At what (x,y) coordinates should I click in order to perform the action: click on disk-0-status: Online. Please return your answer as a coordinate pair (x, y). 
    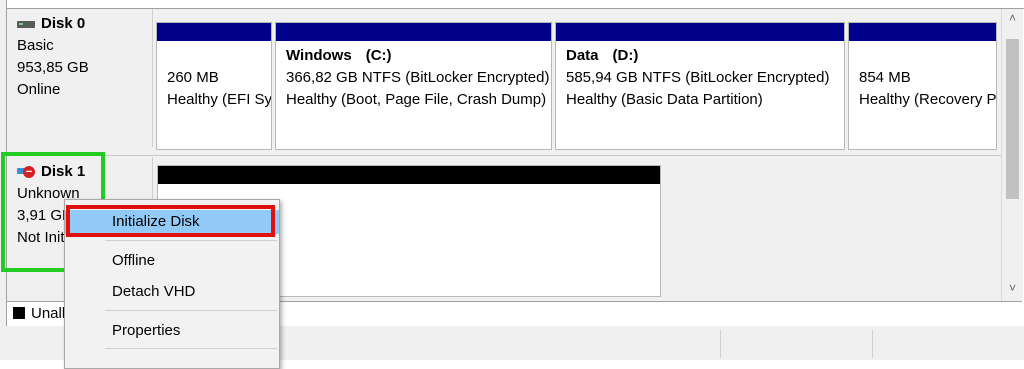
    Looking at the image, I should click on (39, 89).